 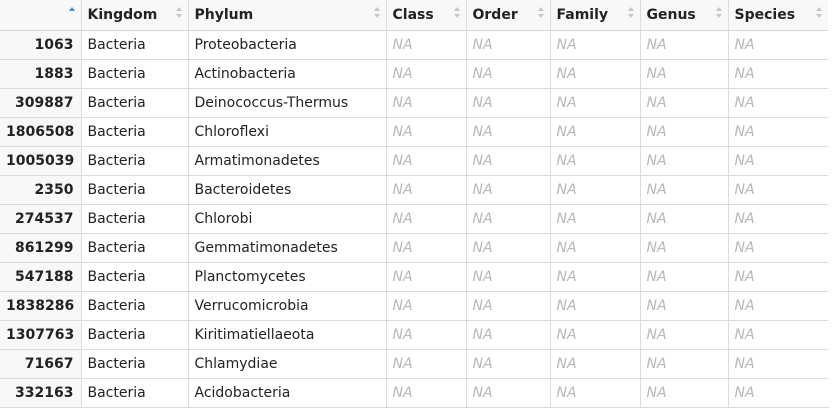 I want to click on row-name-cell: 309887, so click(x=41, y=103).